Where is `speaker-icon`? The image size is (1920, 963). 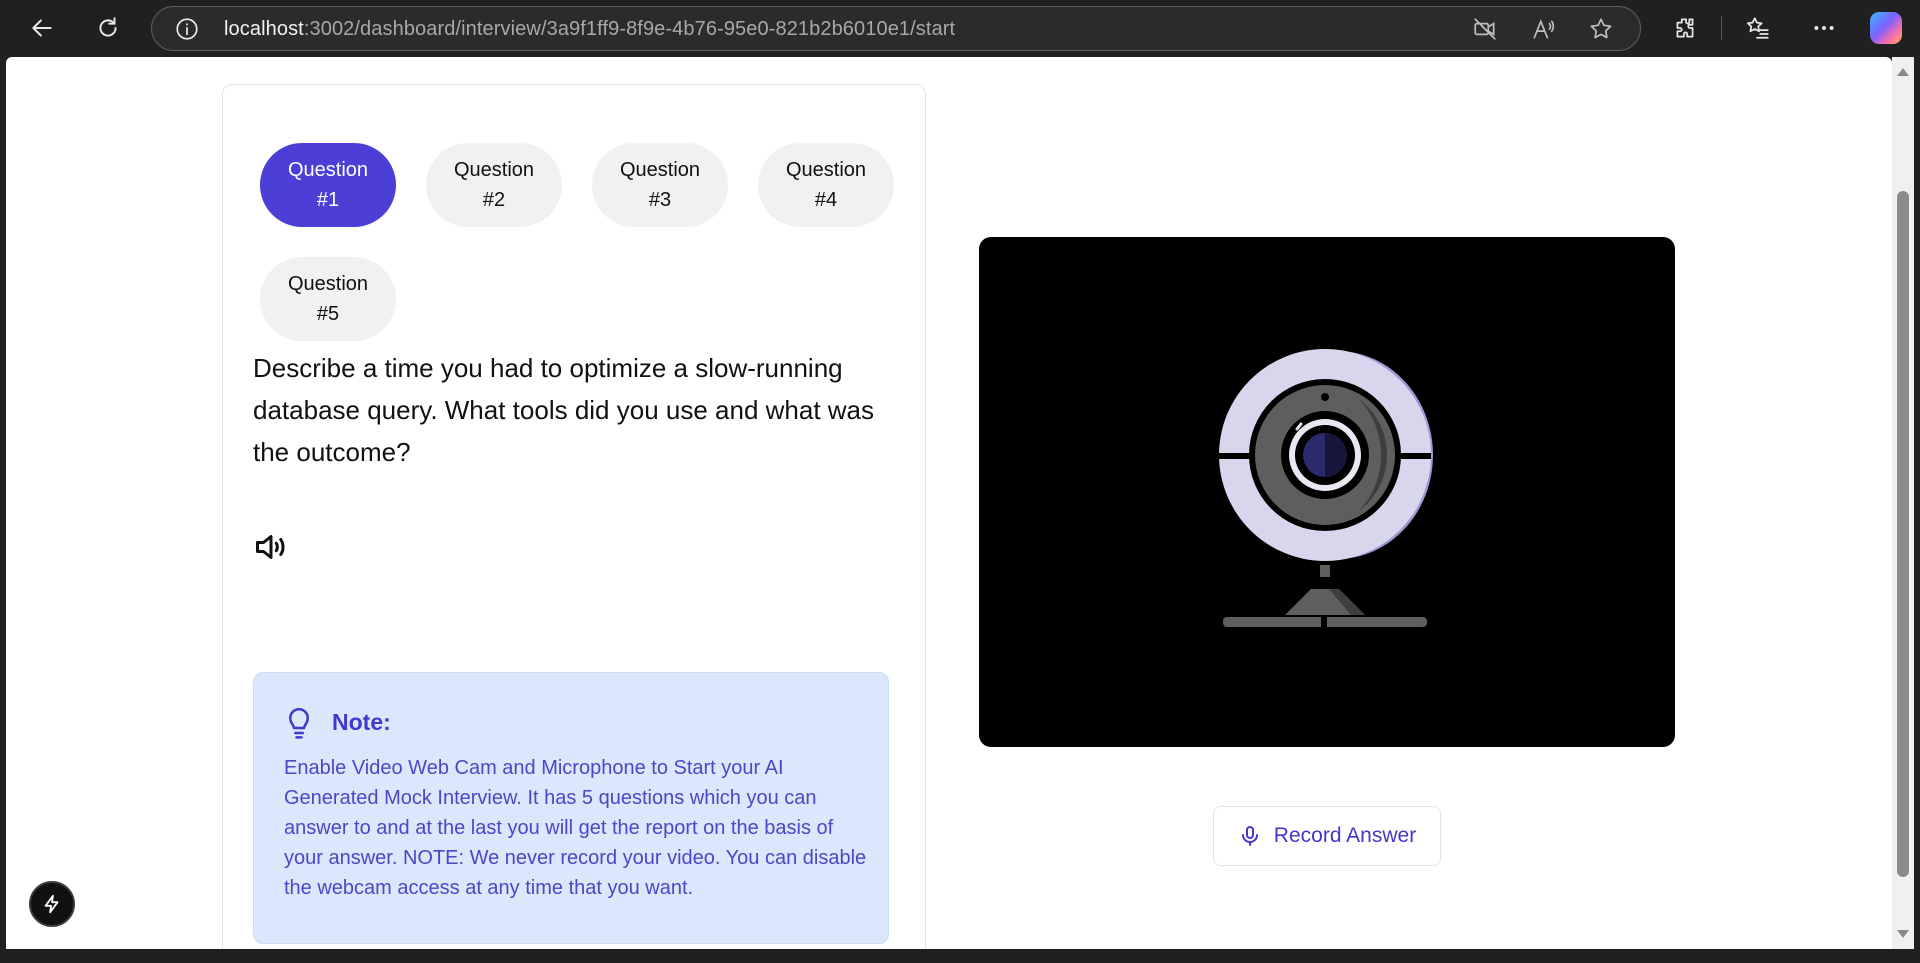
speaker-icon is located at coordinates (271, 547).